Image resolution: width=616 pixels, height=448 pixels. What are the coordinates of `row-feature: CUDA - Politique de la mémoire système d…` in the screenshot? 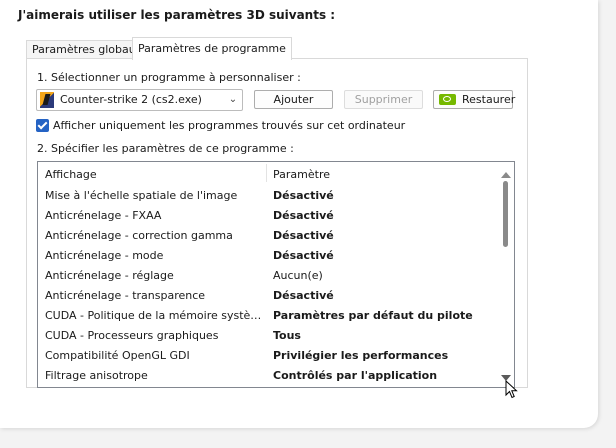 It's located at (154, 315).